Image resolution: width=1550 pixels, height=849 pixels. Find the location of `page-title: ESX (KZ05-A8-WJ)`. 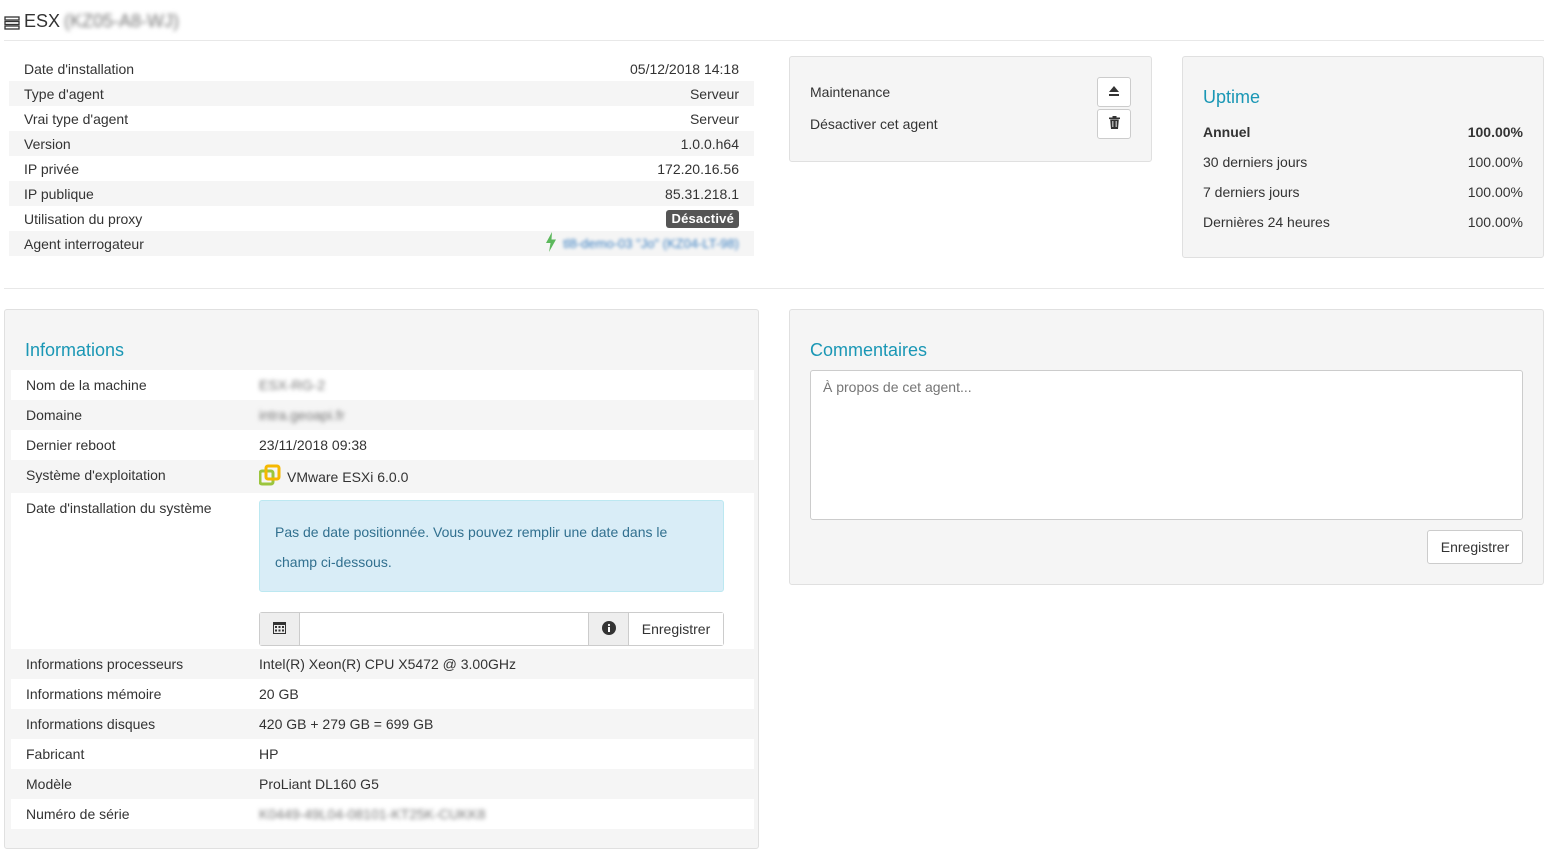

page-title: ESX (KZ05-A8-WJ) is located at coordinates (91, 21).